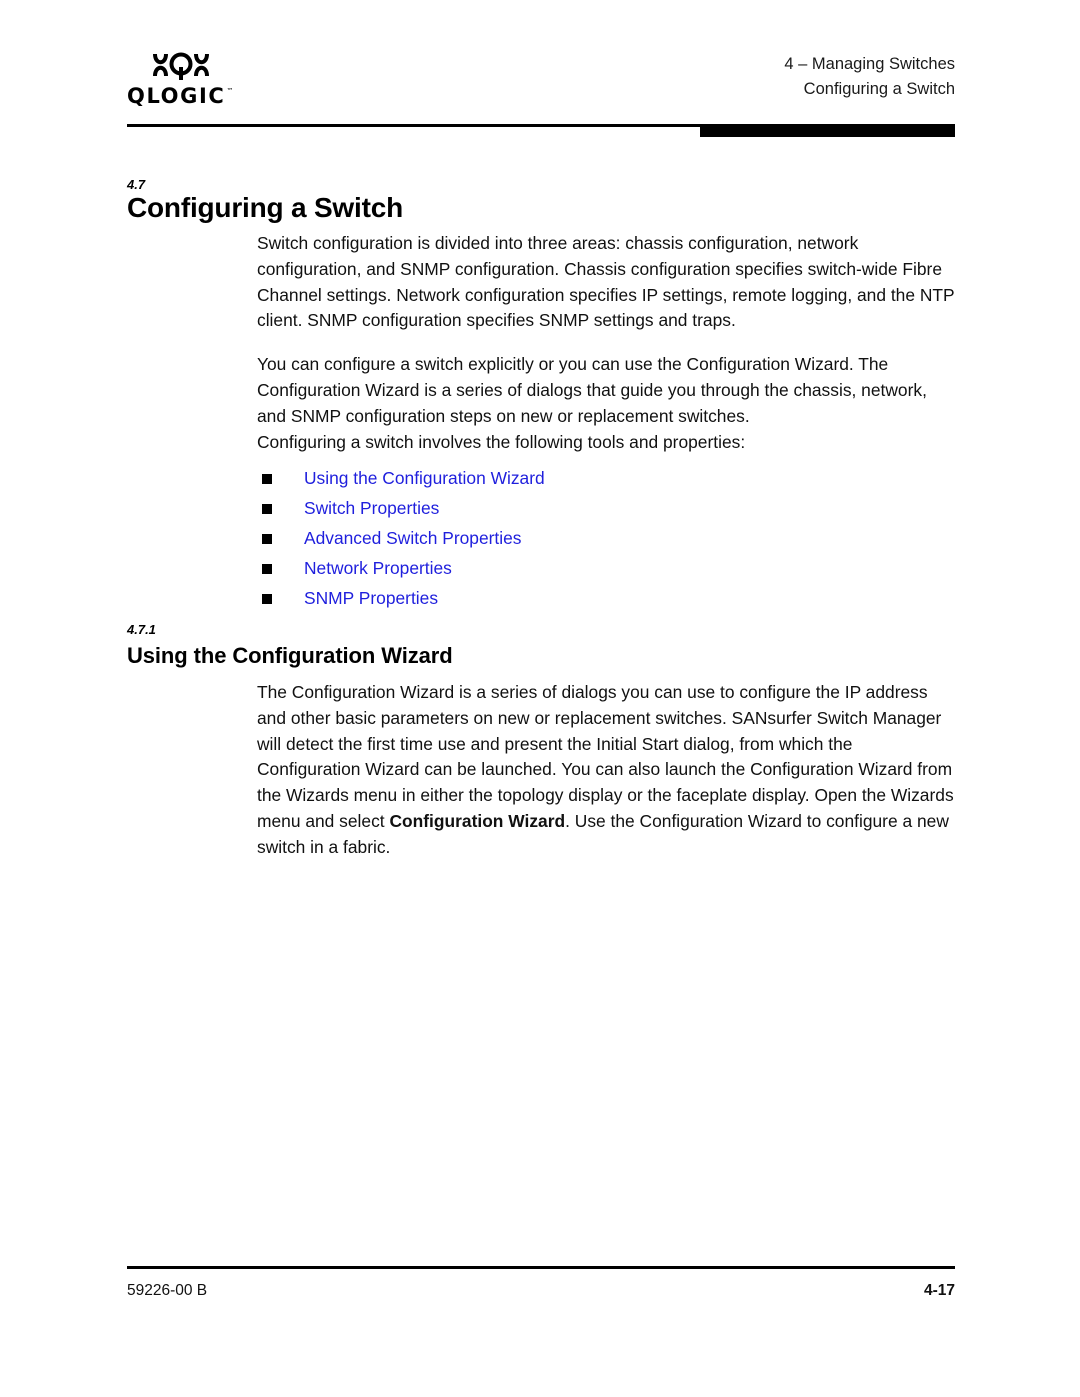  Describe the element at coordinates (167, 1290) in the screenshot. I see `footer-document-number: 59226-00 B` at that location.